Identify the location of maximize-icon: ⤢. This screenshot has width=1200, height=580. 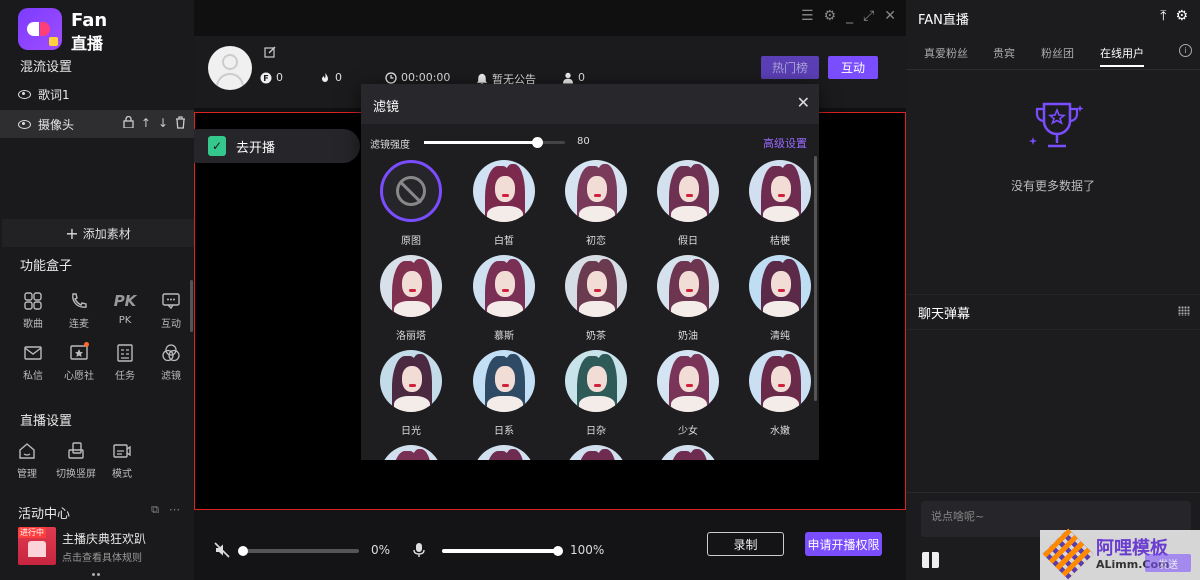
(868, 16).